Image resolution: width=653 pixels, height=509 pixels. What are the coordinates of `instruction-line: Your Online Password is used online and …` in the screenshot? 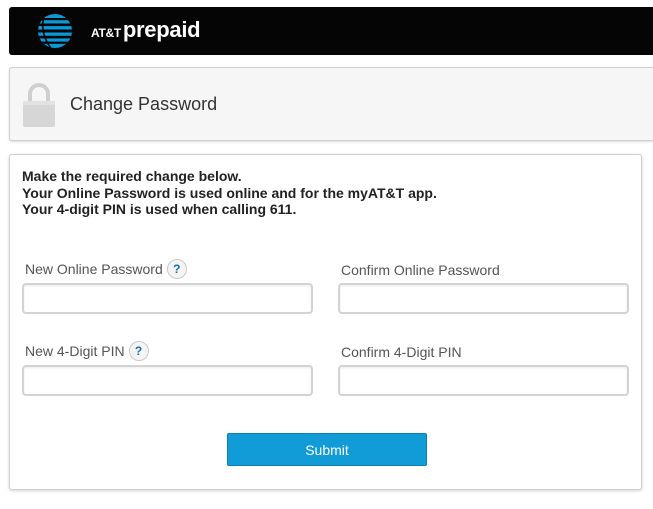 It's located at (229, 192).